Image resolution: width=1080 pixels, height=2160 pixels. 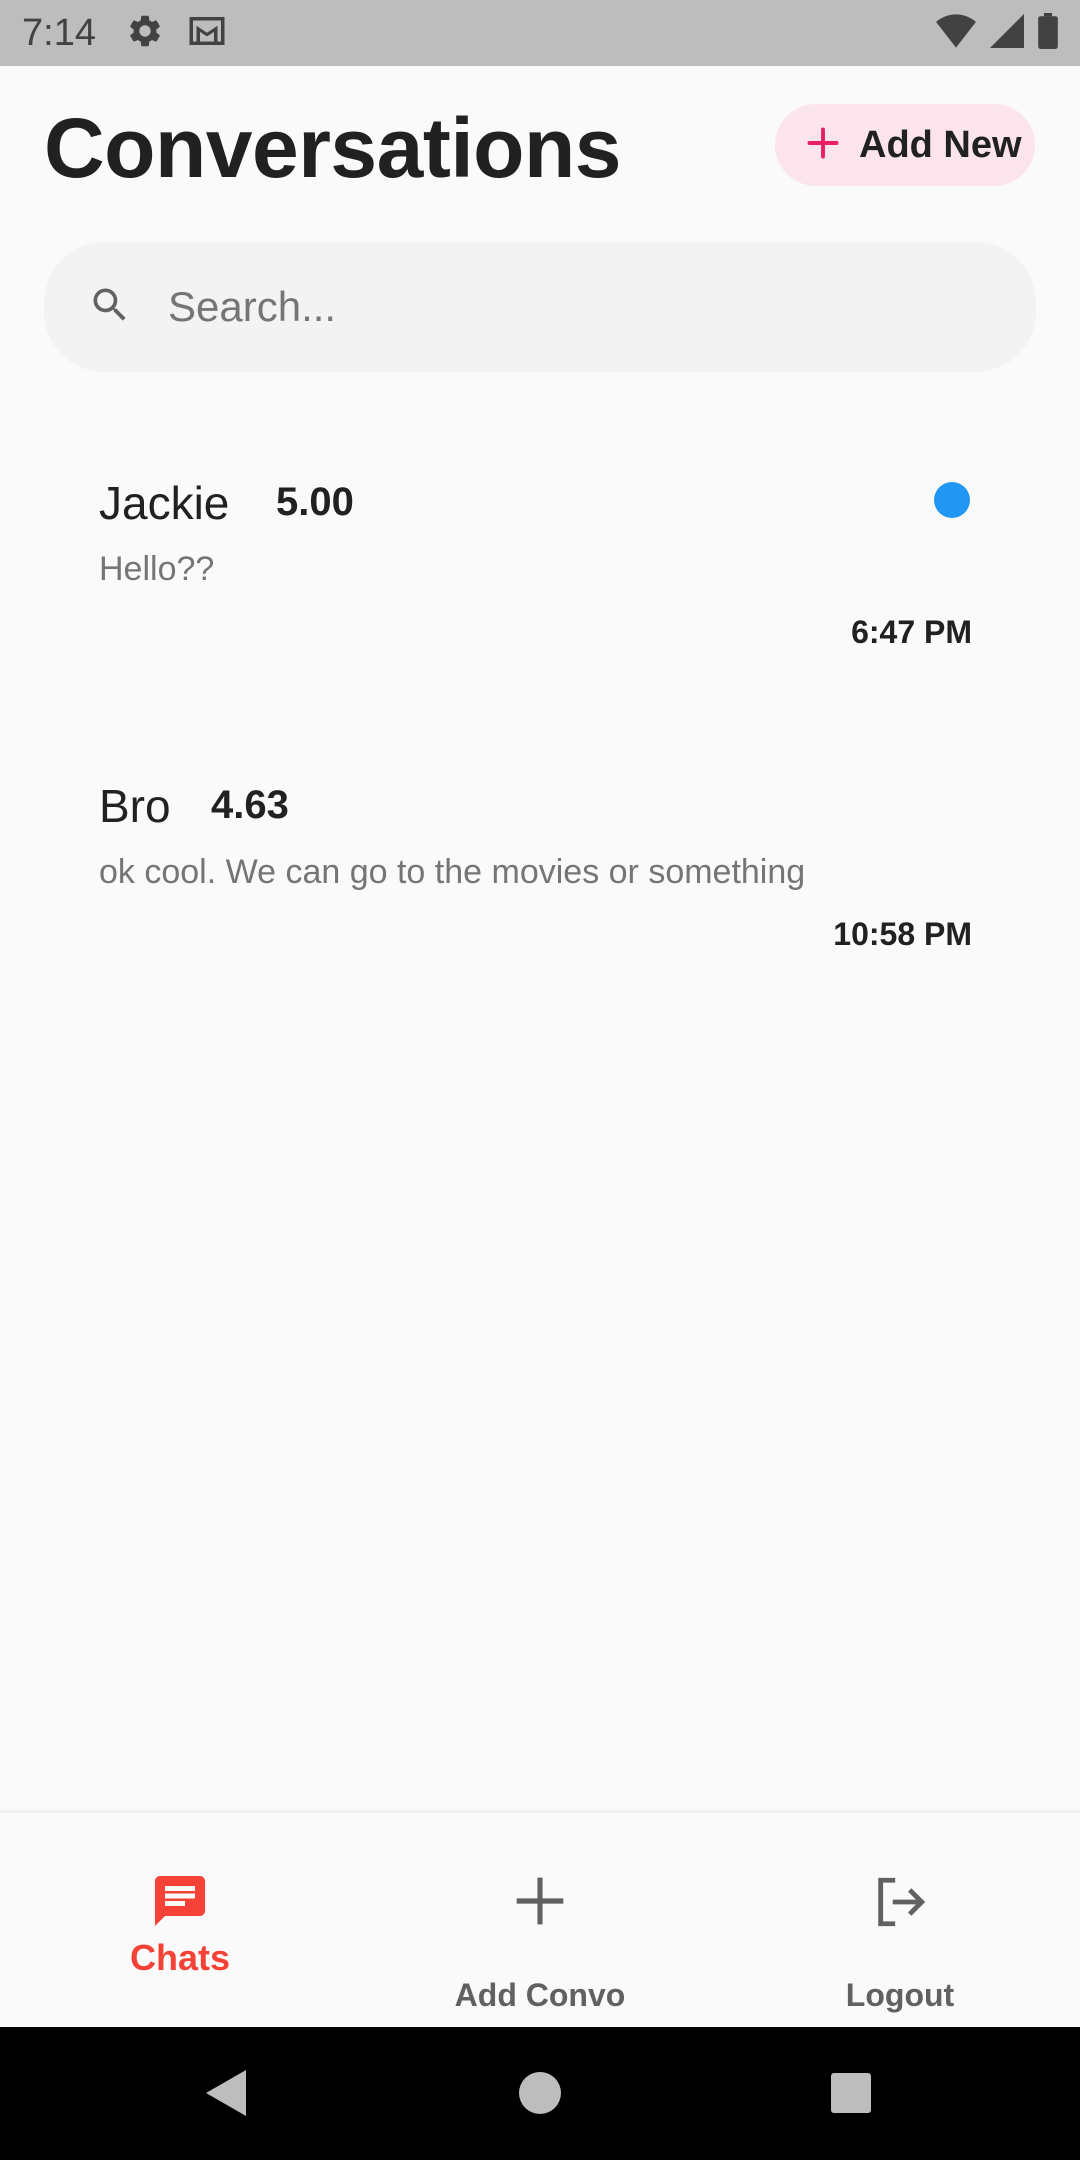 I want to click on status-right-icons, so click(x=997, y=33).